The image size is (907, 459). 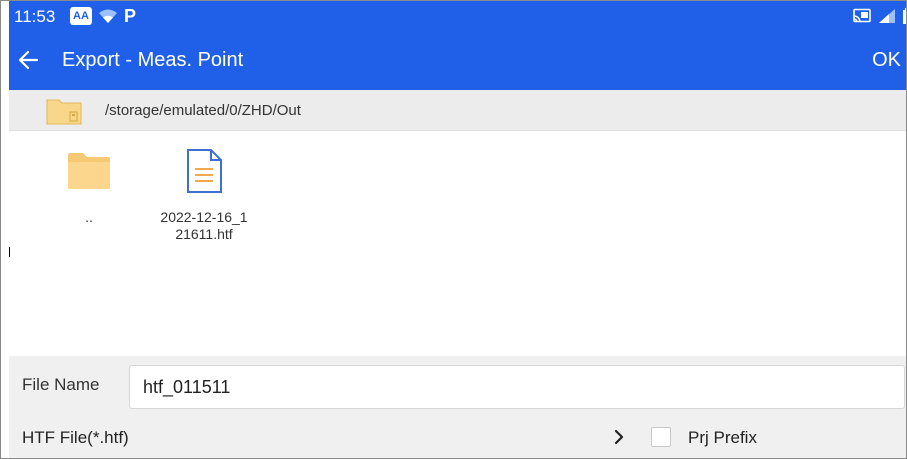 What do you see at coordinates (887, 16) in the screenshot?
I see `signal-icon` at bounding box center [887, 16].